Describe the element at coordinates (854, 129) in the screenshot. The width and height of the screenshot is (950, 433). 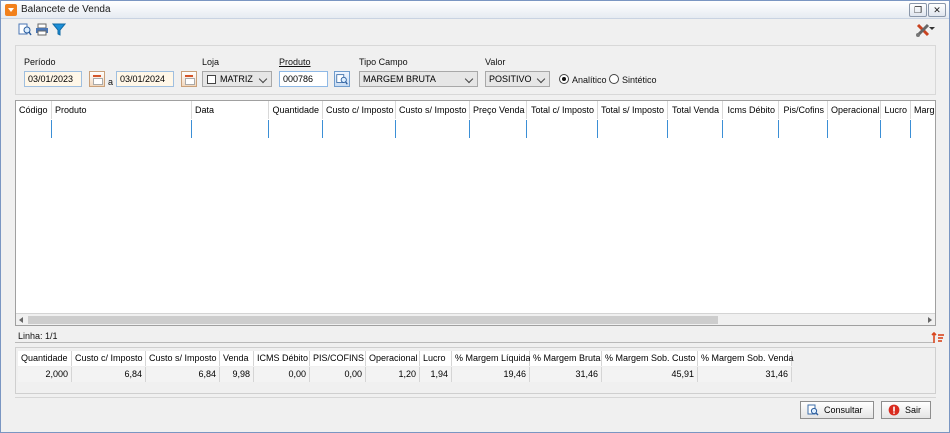
I see `table-cell: 1,20` at that location.